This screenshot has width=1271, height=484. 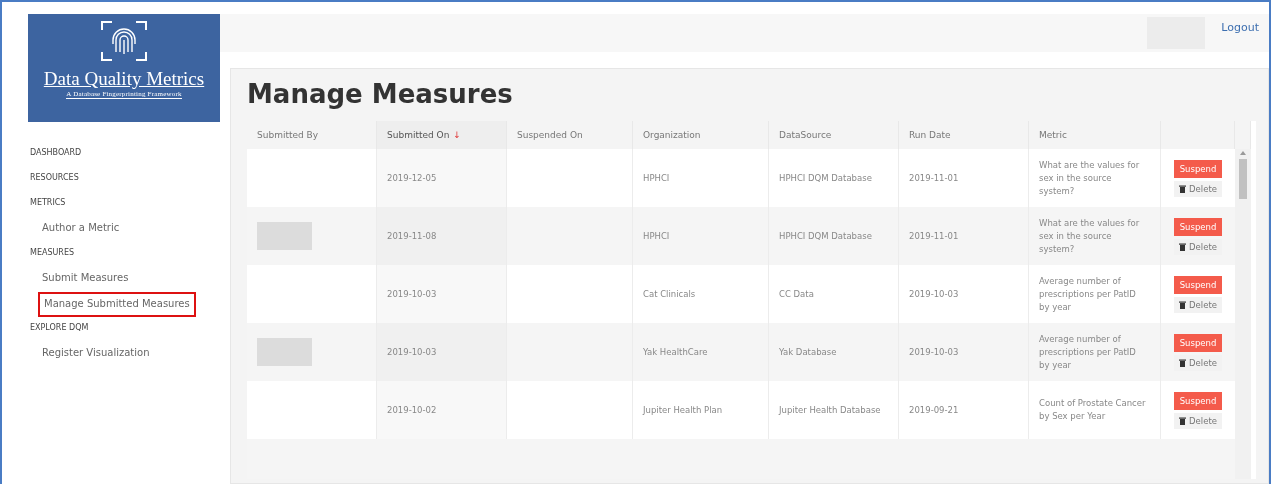 What do you see at coordinates (1095, 236) in the screenshot?
I see `table-cell: What are the values for sex in the source system?` at bounding box center [1095, 236].